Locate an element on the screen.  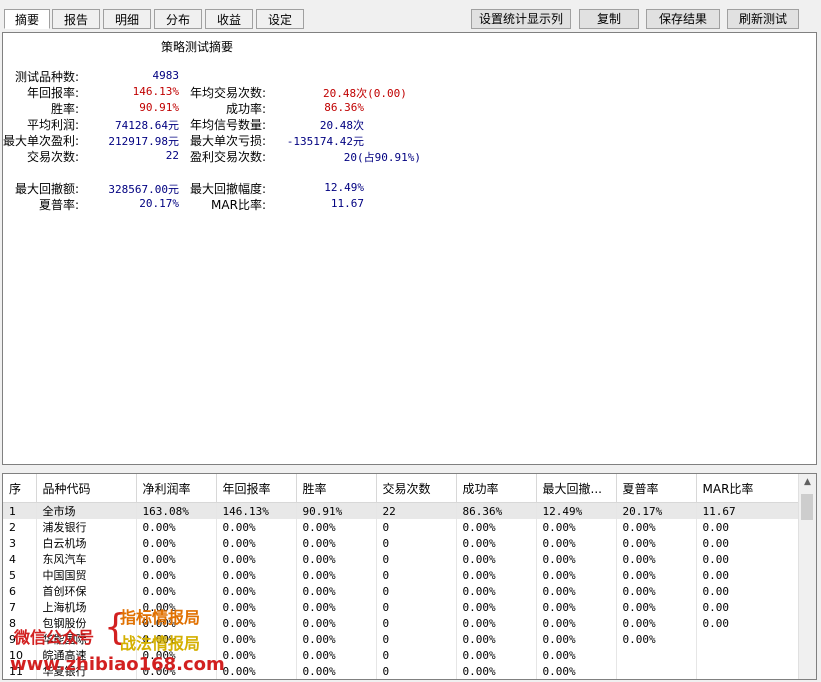
sharpe-value: 20.17% is located at coordinates (159, 203).